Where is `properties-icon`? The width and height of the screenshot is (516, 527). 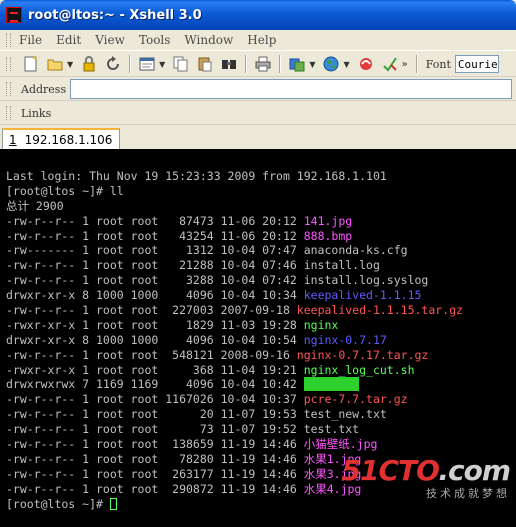
properties-icon is located at coordinates (147, 64).